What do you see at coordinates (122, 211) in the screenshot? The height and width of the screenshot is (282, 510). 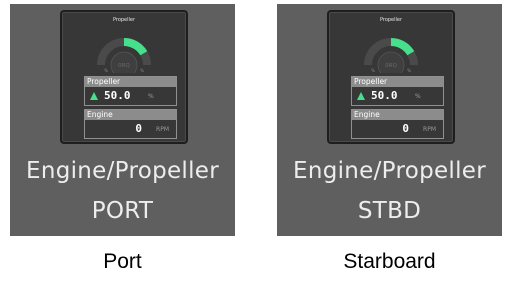 I see `tile-caption-side: PORT` at bounding box center [122, 211].